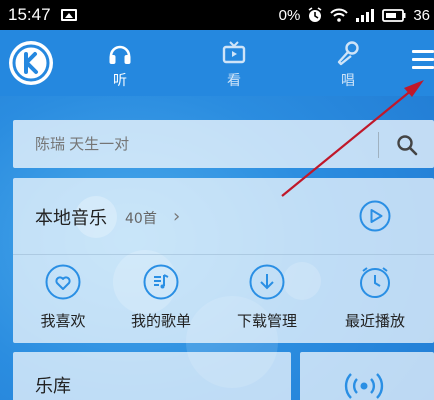  I want to click on quick-favorites-label: 我喜欢, so click(63, 321).